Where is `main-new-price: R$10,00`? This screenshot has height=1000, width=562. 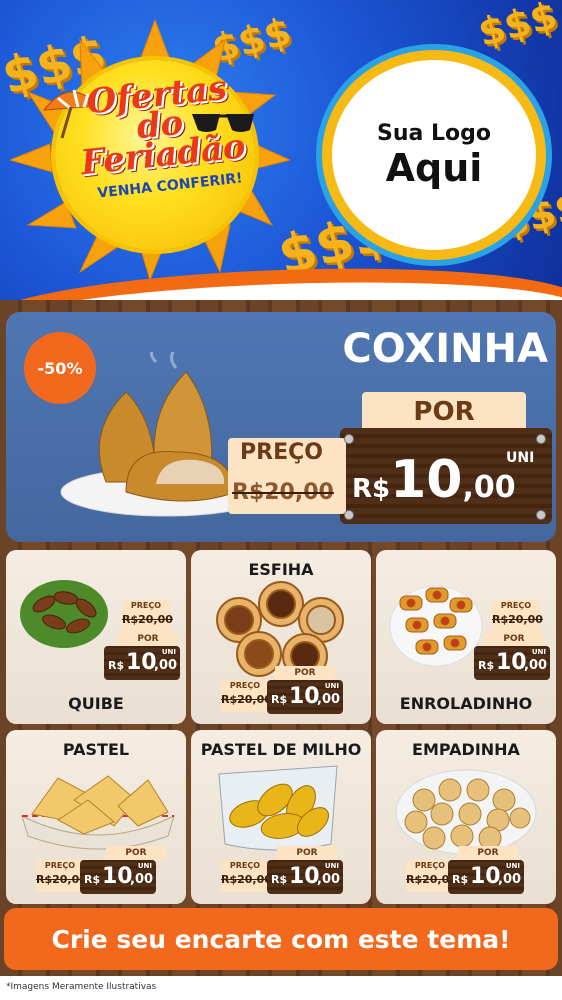 main-new-price: R$10,00 is located at coordinates (434, 480).